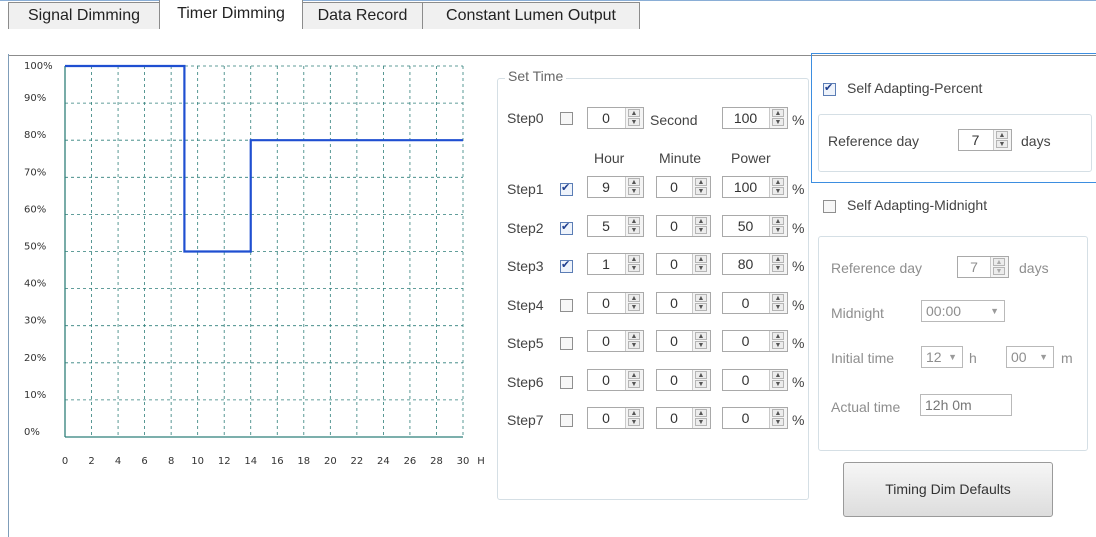  Describe the element at coordinates (683, 187) in the screenshot. I see `step1-minute-spinner: 0 ▲ ▼` at that location.